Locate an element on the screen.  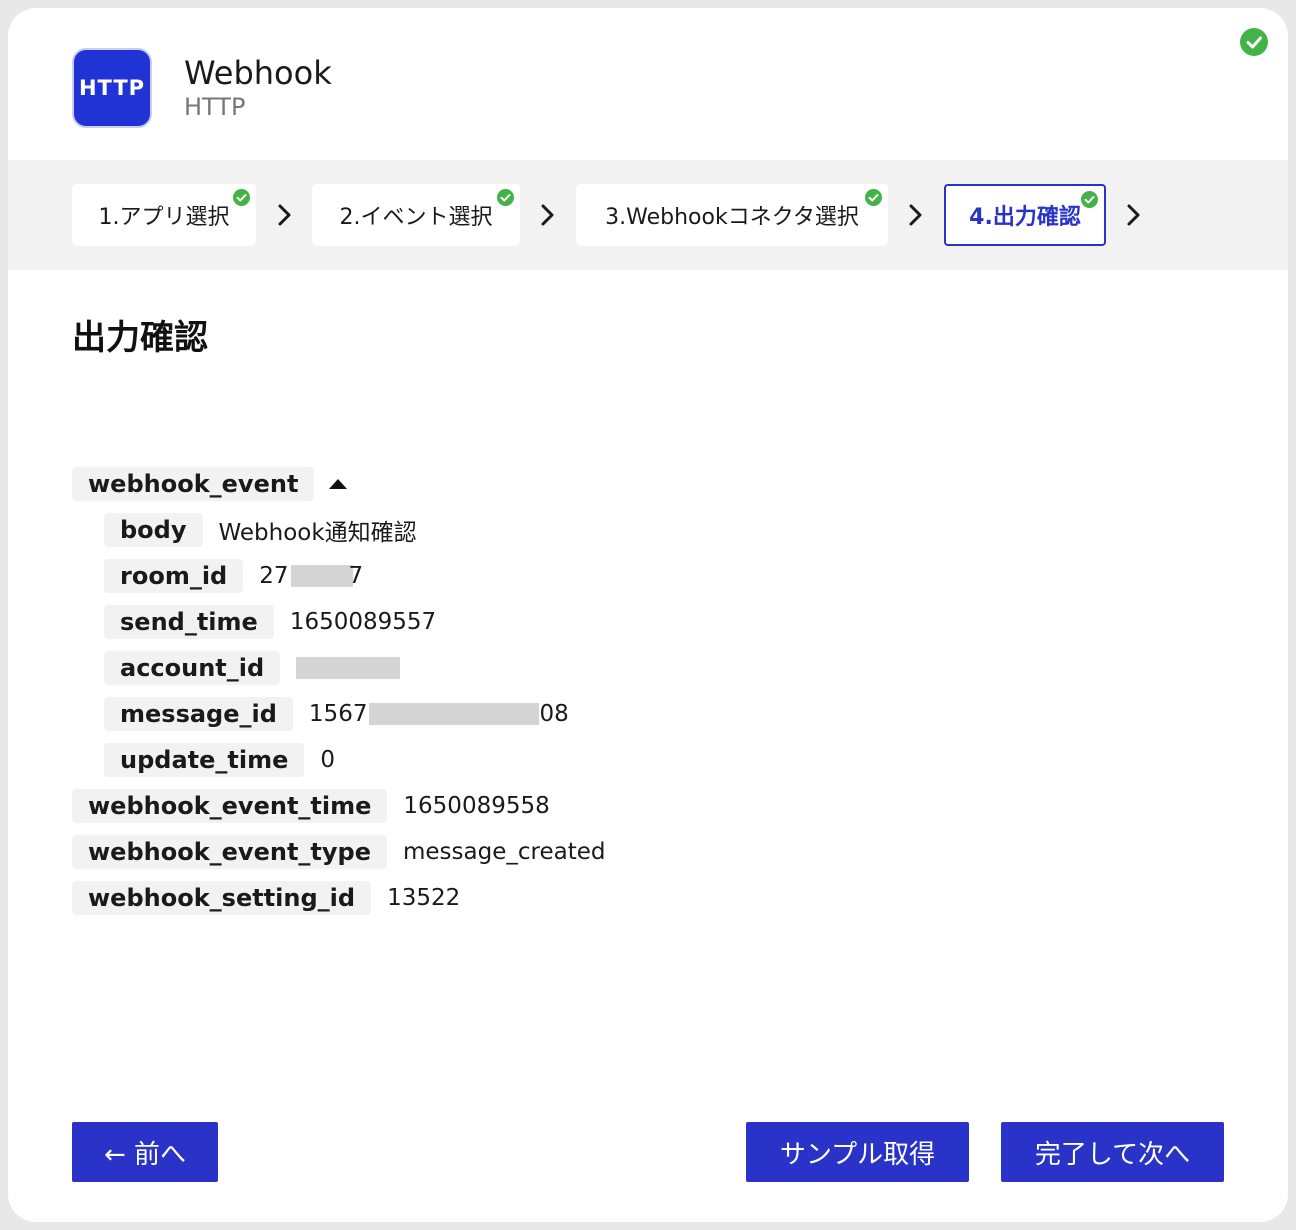
output-row-webhook-setting-id: webhook_setting_id 13522 is located at coordinates (266, 898).